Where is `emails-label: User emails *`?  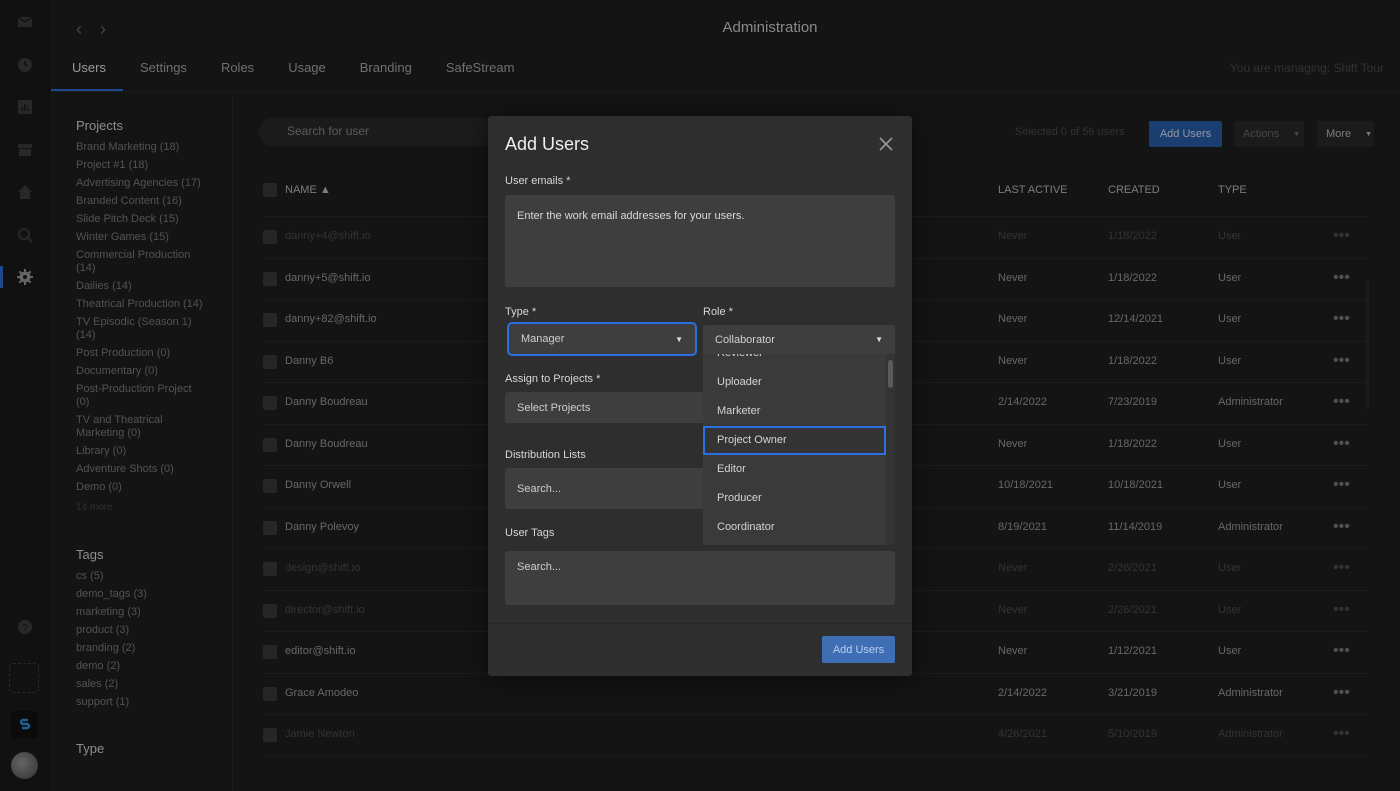
emails-label: User emails * is located at coordinates (538, 181).